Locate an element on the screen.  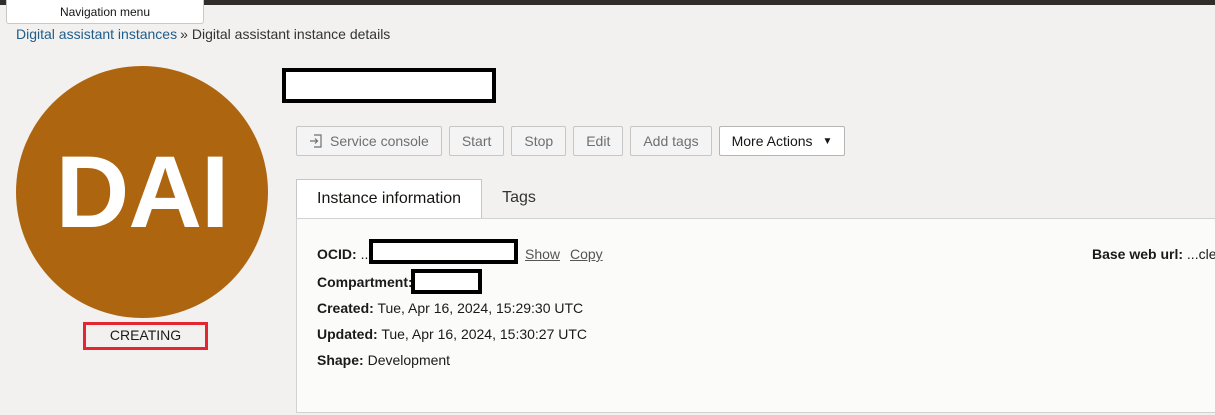
breadcrumb-current: Digital assistant instance details is located at coordinates (291, 34).